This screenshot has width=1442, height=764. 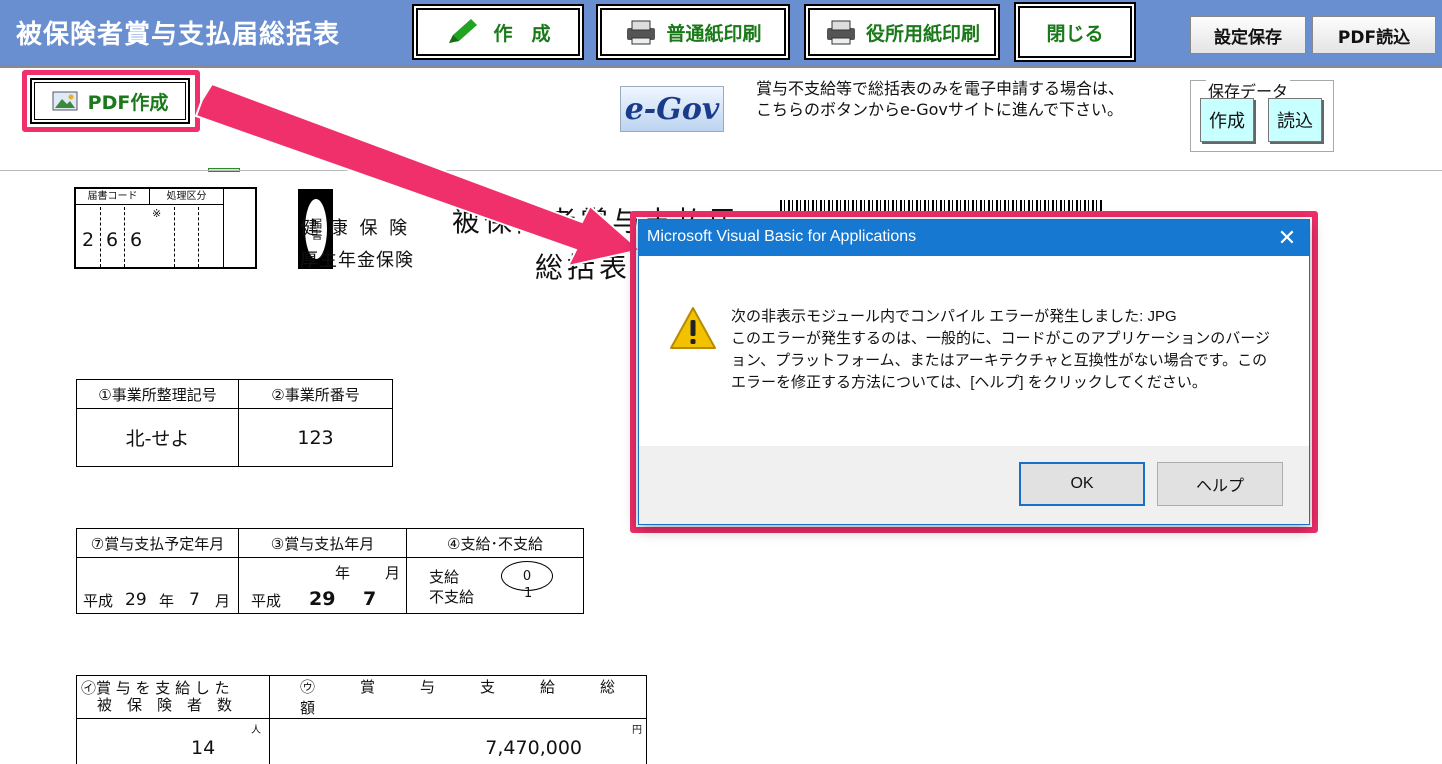 I want to click on code-header: 届書コード, so click(x=113, y=197).